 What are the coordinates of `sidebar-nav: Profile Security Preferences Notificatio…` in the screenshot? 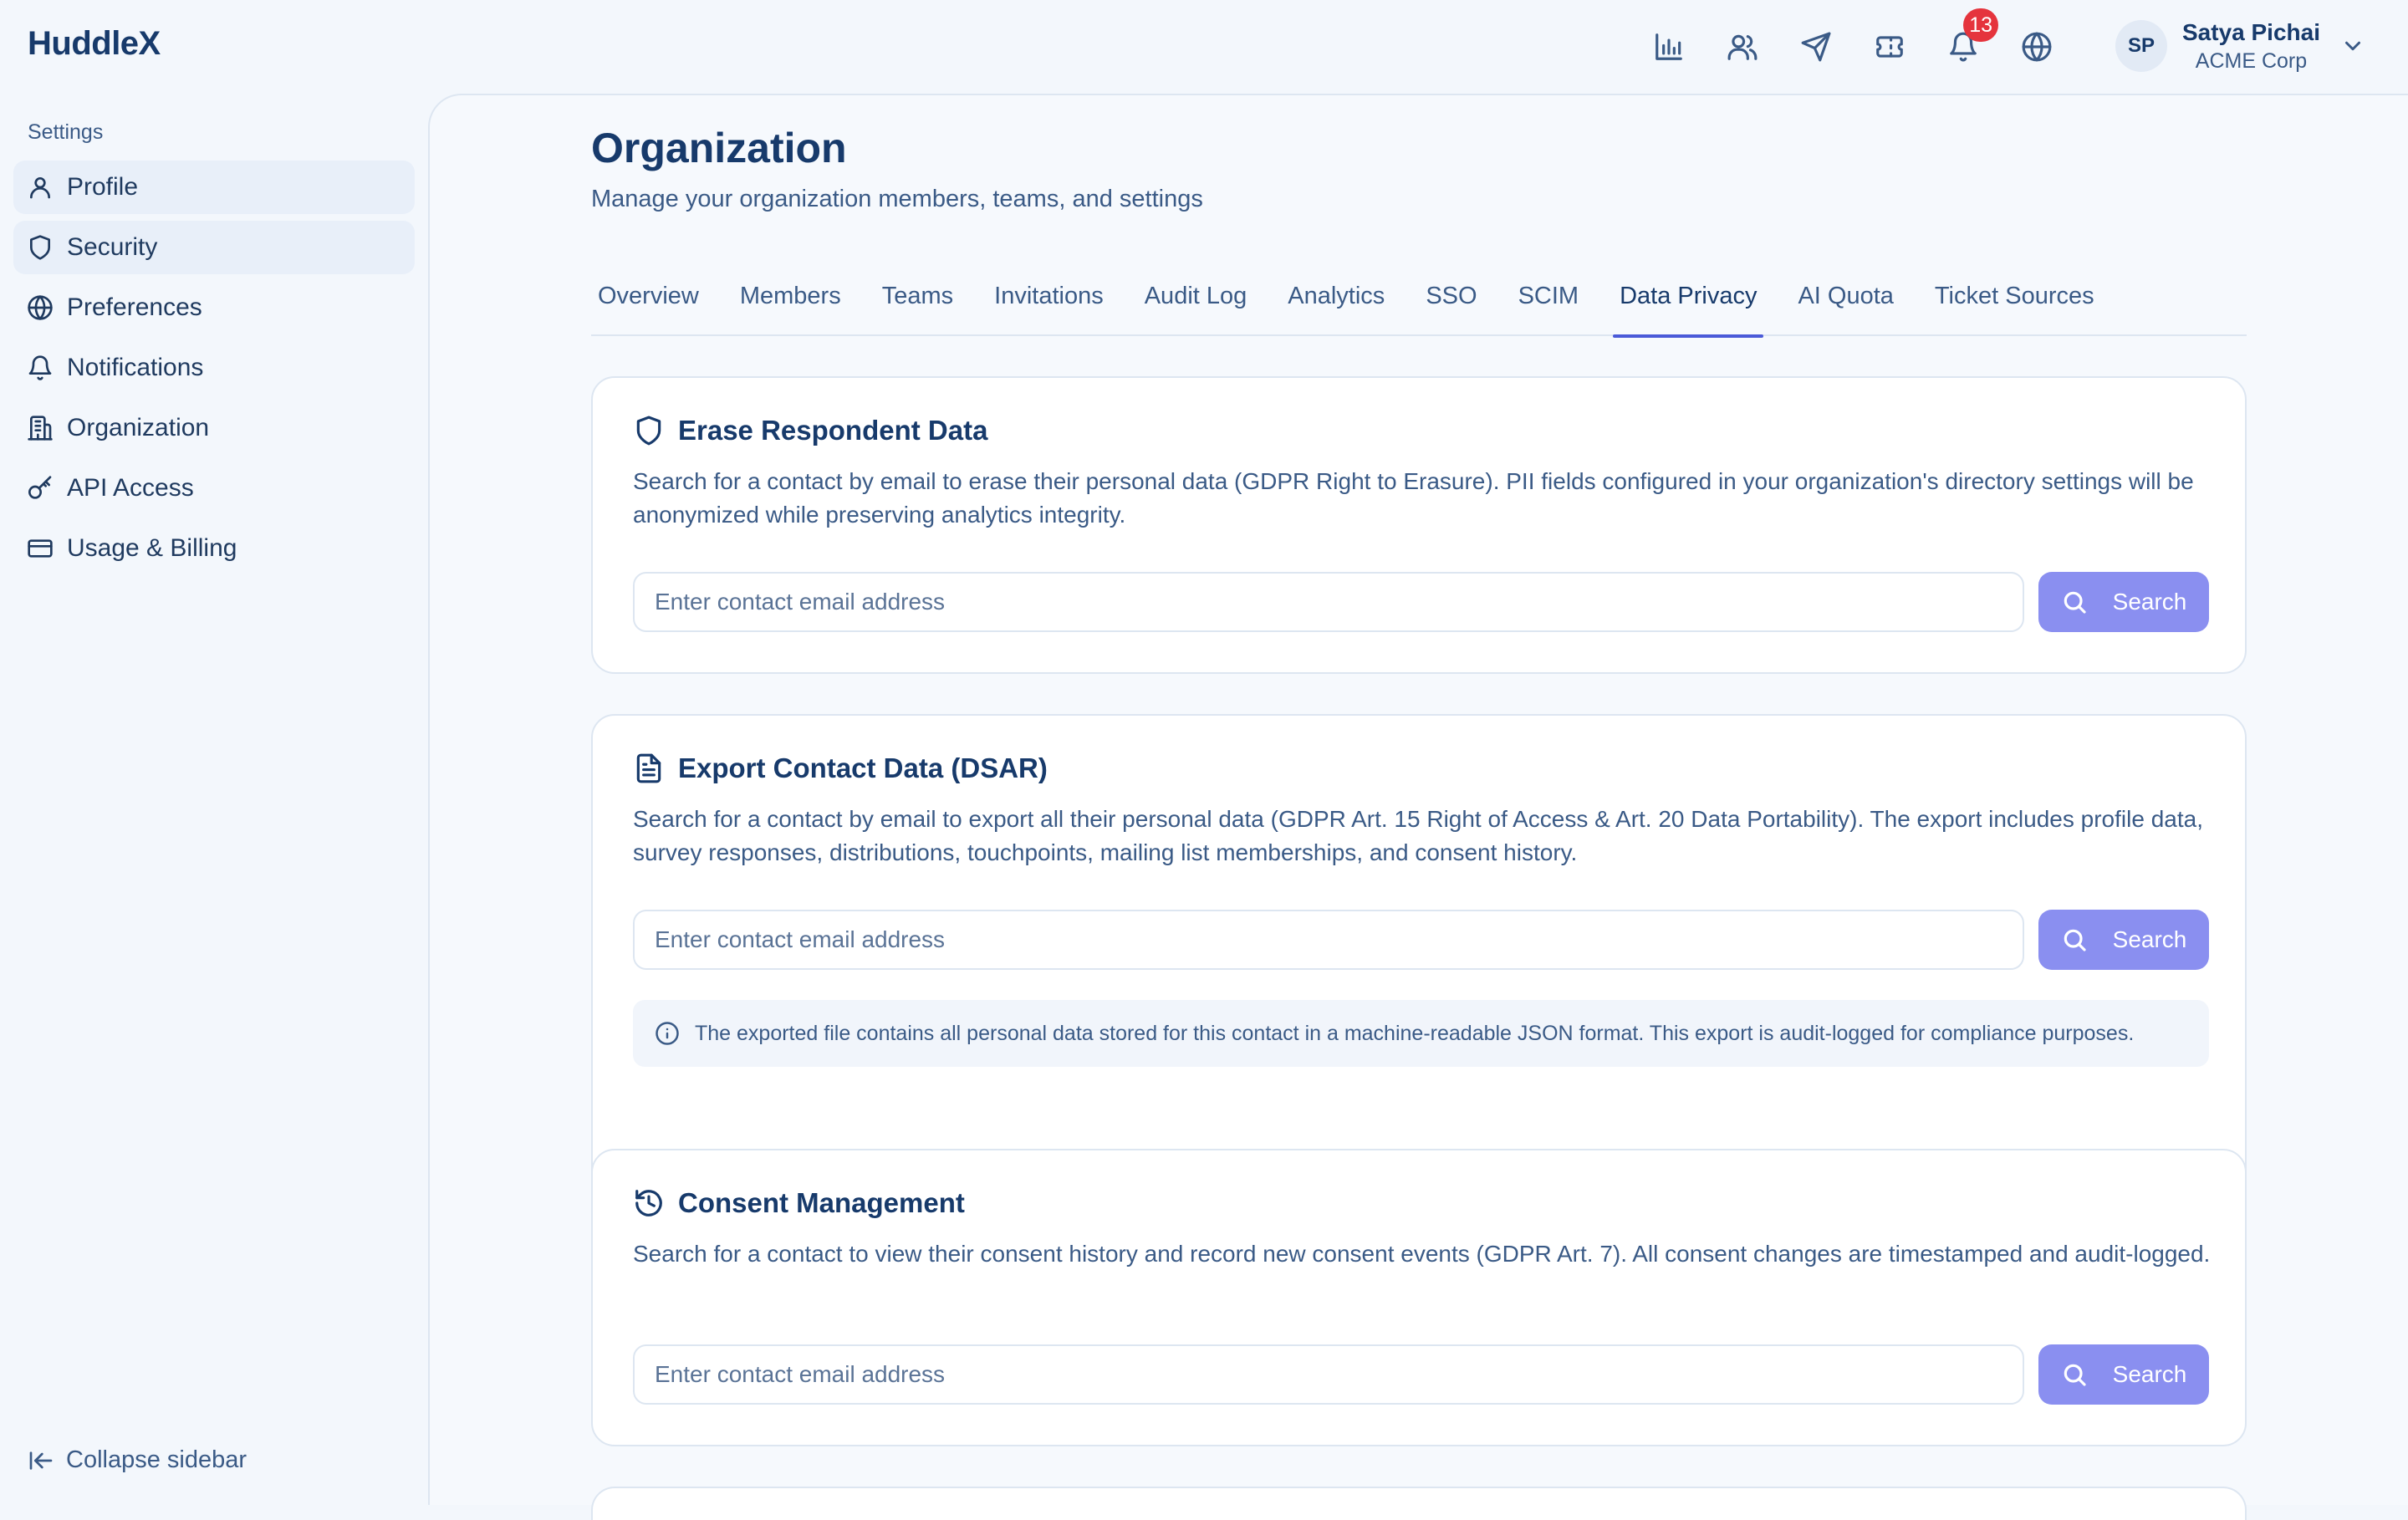 It's located at (214, 371).